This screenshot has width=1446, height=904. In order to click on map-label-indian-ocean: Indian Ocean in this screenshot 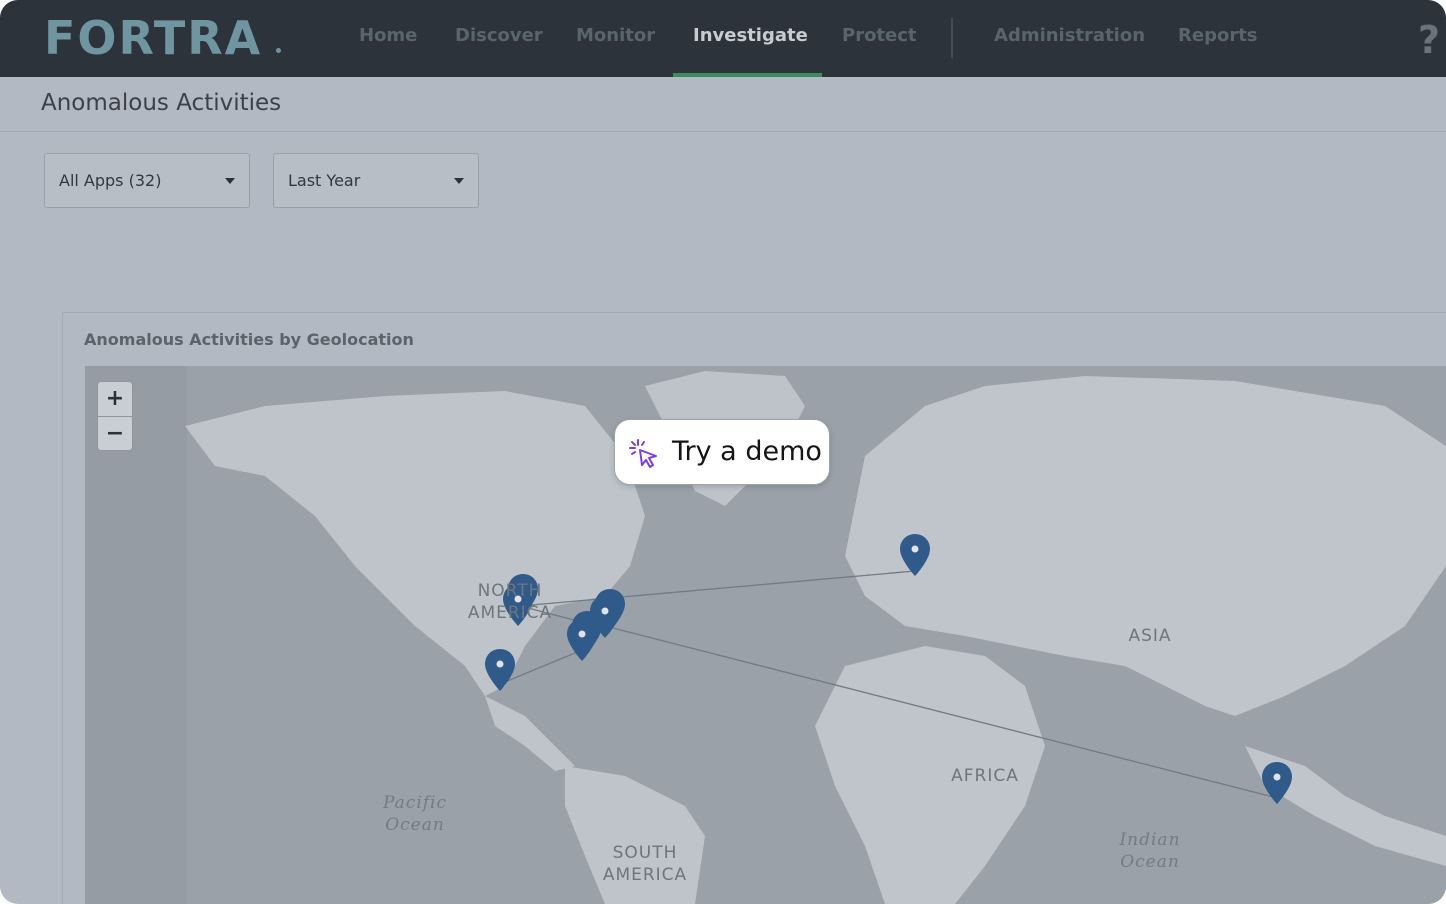, I will do `click(1150, 851)`.